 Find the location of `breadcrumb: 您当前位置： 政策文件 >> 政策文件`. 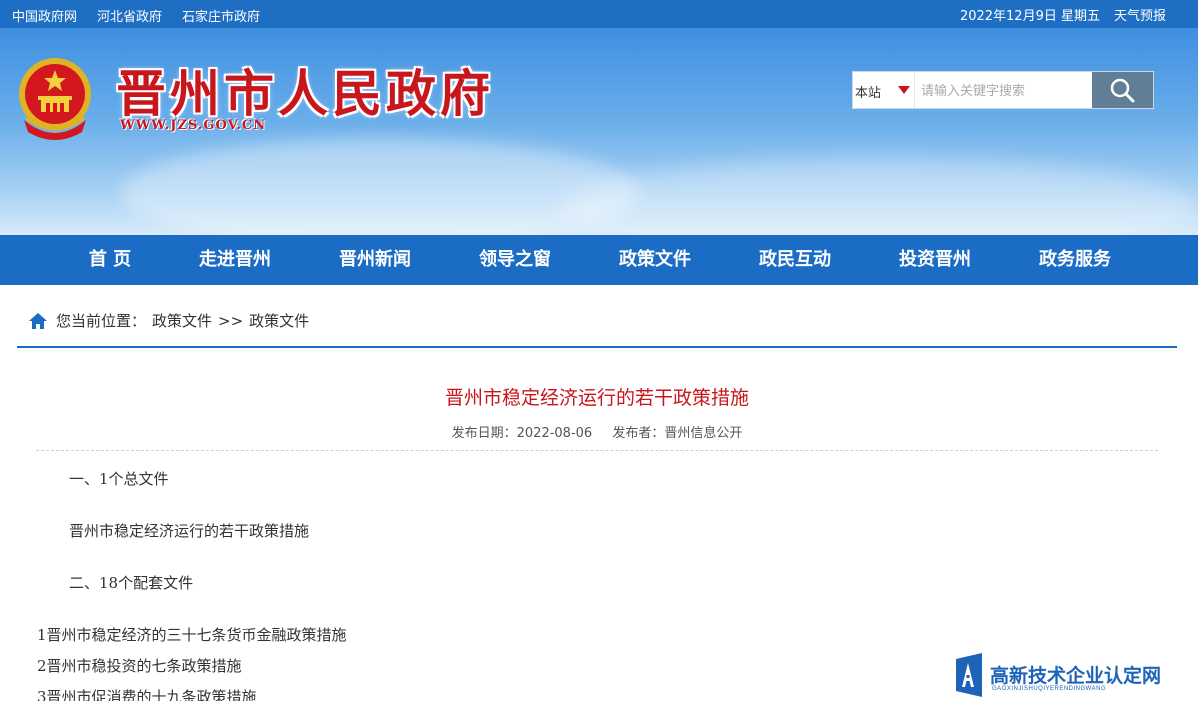

breadcrumb: 您当前位置： 政策文件 >> 政策文件 is located at coordinates (168, 320).